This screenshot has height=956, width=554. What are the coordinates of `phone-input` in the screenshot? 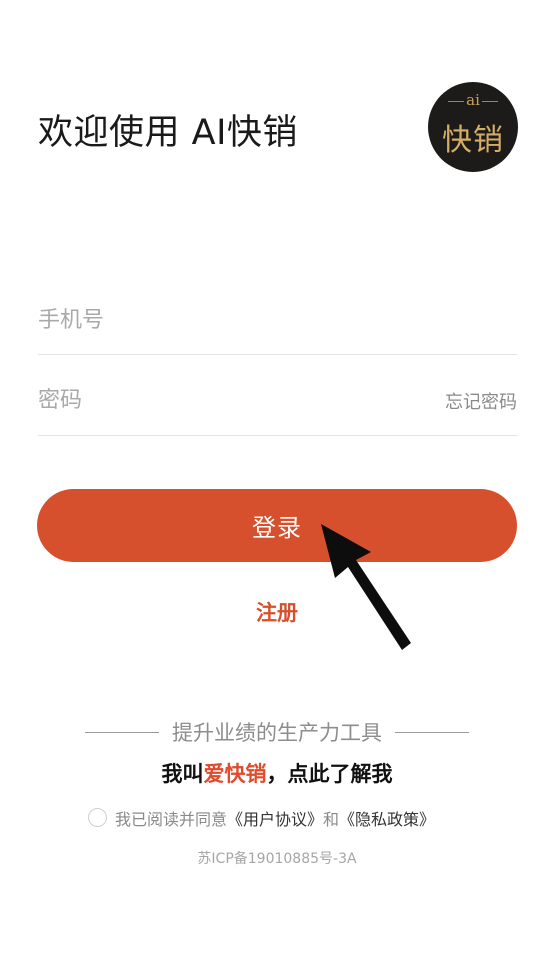 It's located at (228, 320).